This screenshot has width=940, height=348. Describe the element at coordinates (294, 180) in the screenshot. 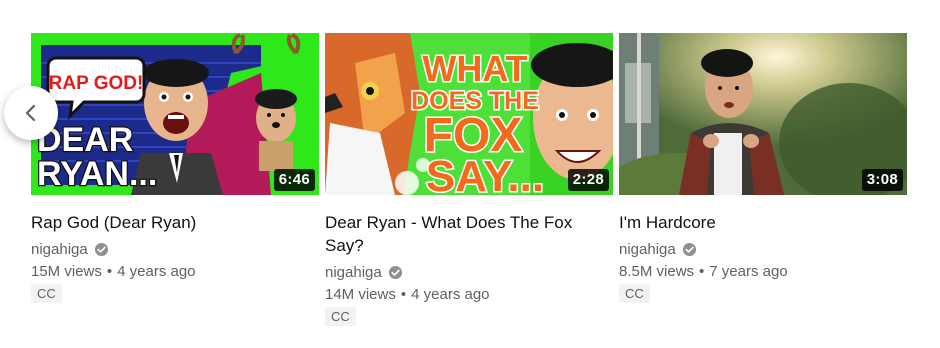

I see `duration-badge: 6:46` at that location.